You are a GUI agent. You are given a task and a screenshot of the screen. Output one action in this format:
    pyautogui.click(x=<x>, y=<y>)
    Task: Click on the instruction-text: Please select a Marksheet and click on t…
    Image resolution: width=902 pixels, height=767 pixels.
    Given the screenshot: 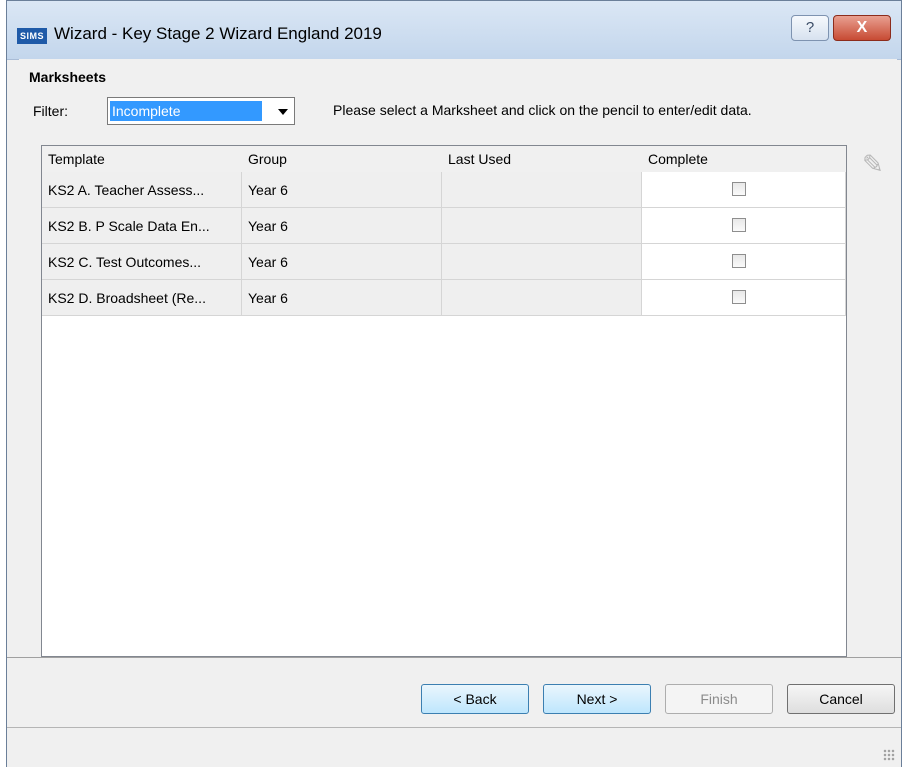 What is the action you would take?
    pyautogui.click(x=542, y=110)
    